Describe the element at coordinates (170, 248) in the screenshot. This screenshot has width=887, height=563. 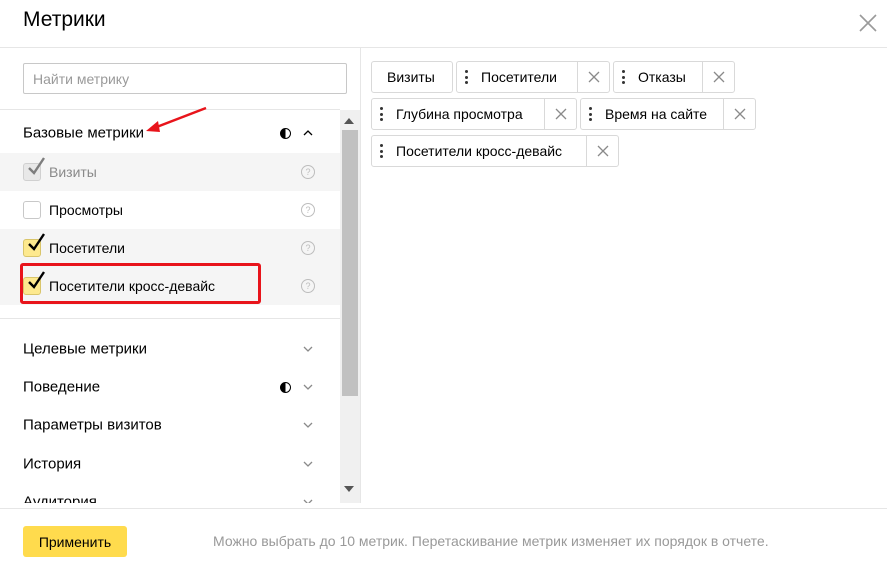
I see `metric-row-visitors: Посетители ?` at that location.